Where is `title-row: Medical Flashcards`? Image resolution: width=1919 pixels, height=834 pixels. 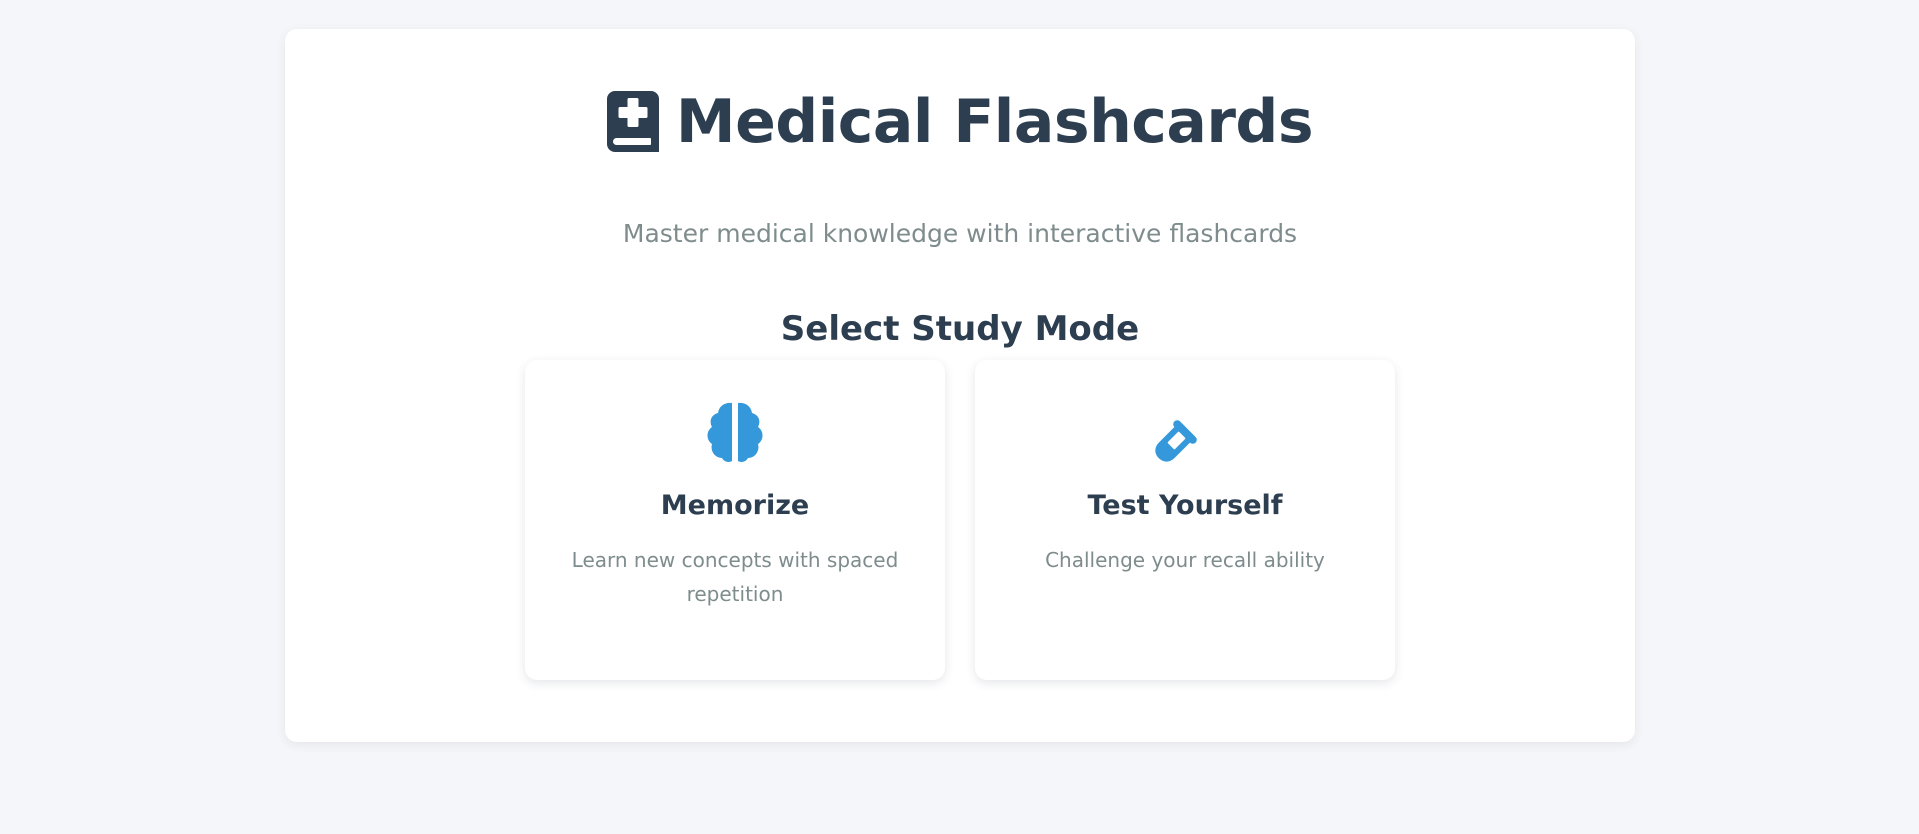 title-row: Medical Flashcards is located at coordinates (960, 121).